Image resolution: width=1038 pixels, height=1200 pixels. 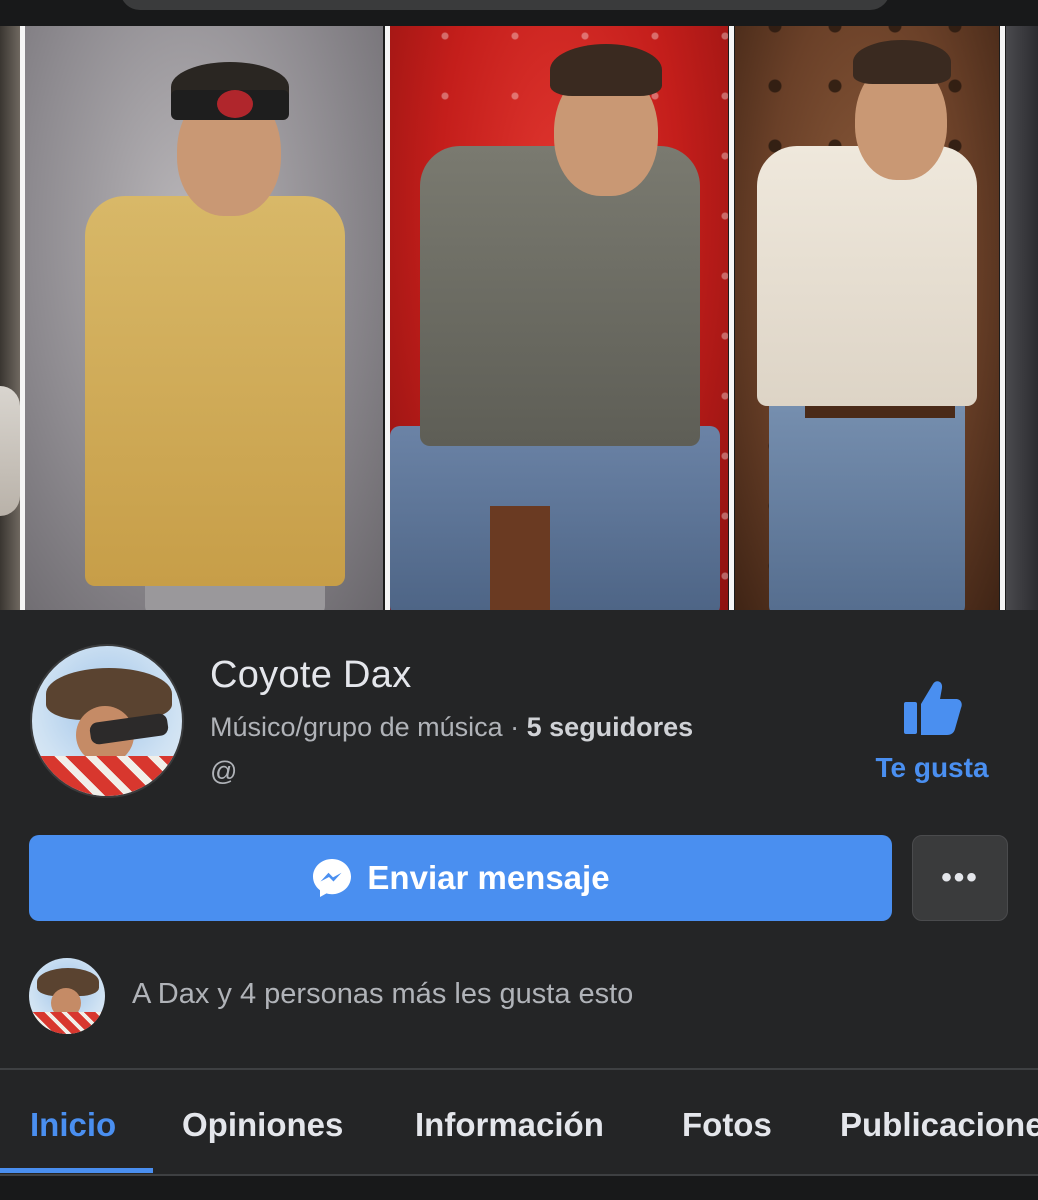 I want to click on search-bar, so click(x=505, y=5).